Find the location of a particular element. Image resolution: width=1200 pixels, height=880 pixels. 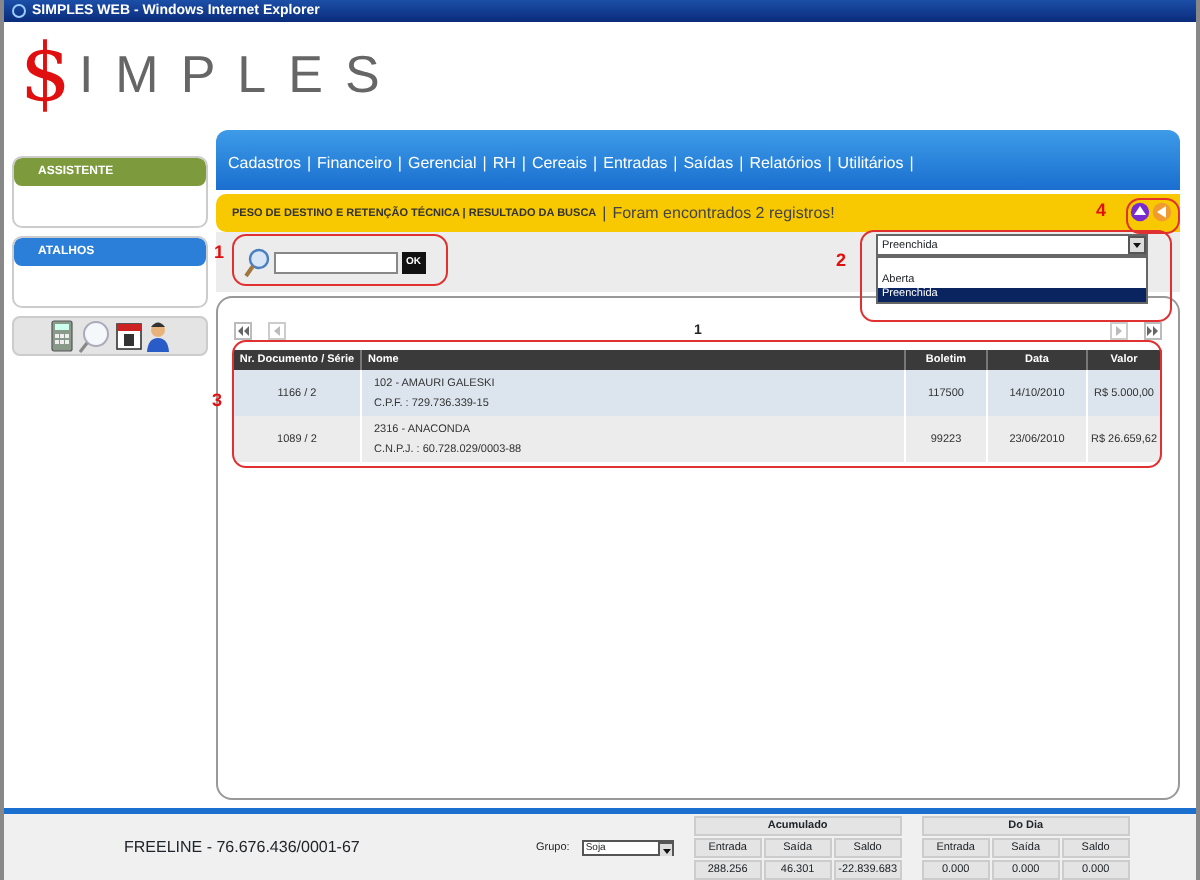

search-field is located at coordinates (336, 262).